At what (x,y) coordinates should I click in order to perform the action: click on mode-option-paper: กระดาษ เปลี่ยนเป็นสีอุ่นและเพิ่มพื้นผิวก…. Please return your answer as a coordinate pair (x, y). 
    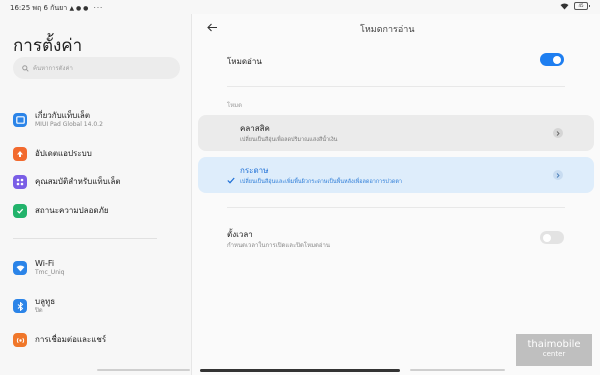
    Looking at the image, I should click on (396, 175).